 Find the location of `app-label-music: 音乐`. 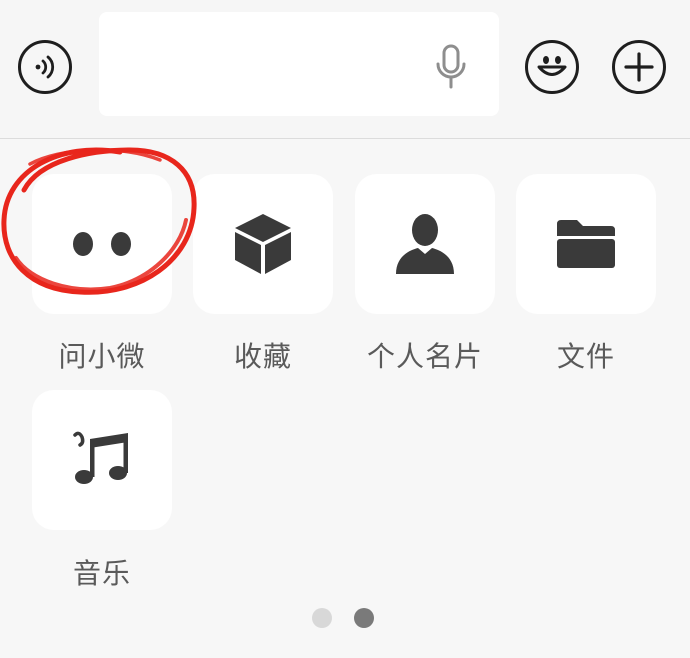

app-label-music: 音乐 is located at coordinates (101, 573).